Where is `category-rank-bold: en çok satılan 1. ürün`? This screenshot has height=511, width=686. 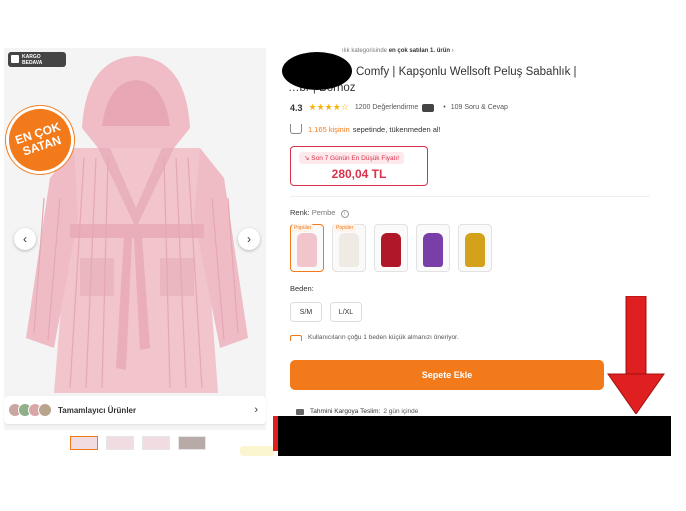
category-rank-bold: en çok satılan 1. ürün is located at coordinates (419, 51).